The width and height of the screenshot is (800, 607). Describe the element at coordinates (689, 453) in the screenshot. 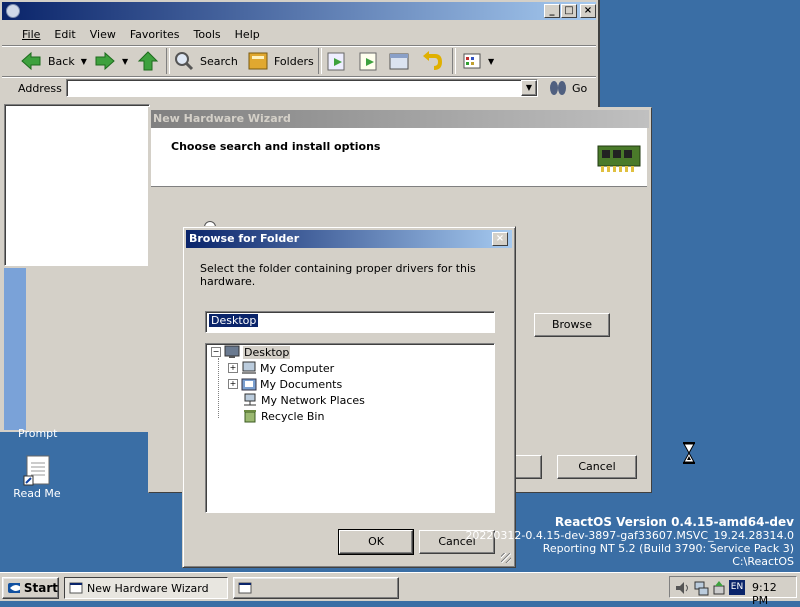

I see `hourglass-cursor-icon` at that location.